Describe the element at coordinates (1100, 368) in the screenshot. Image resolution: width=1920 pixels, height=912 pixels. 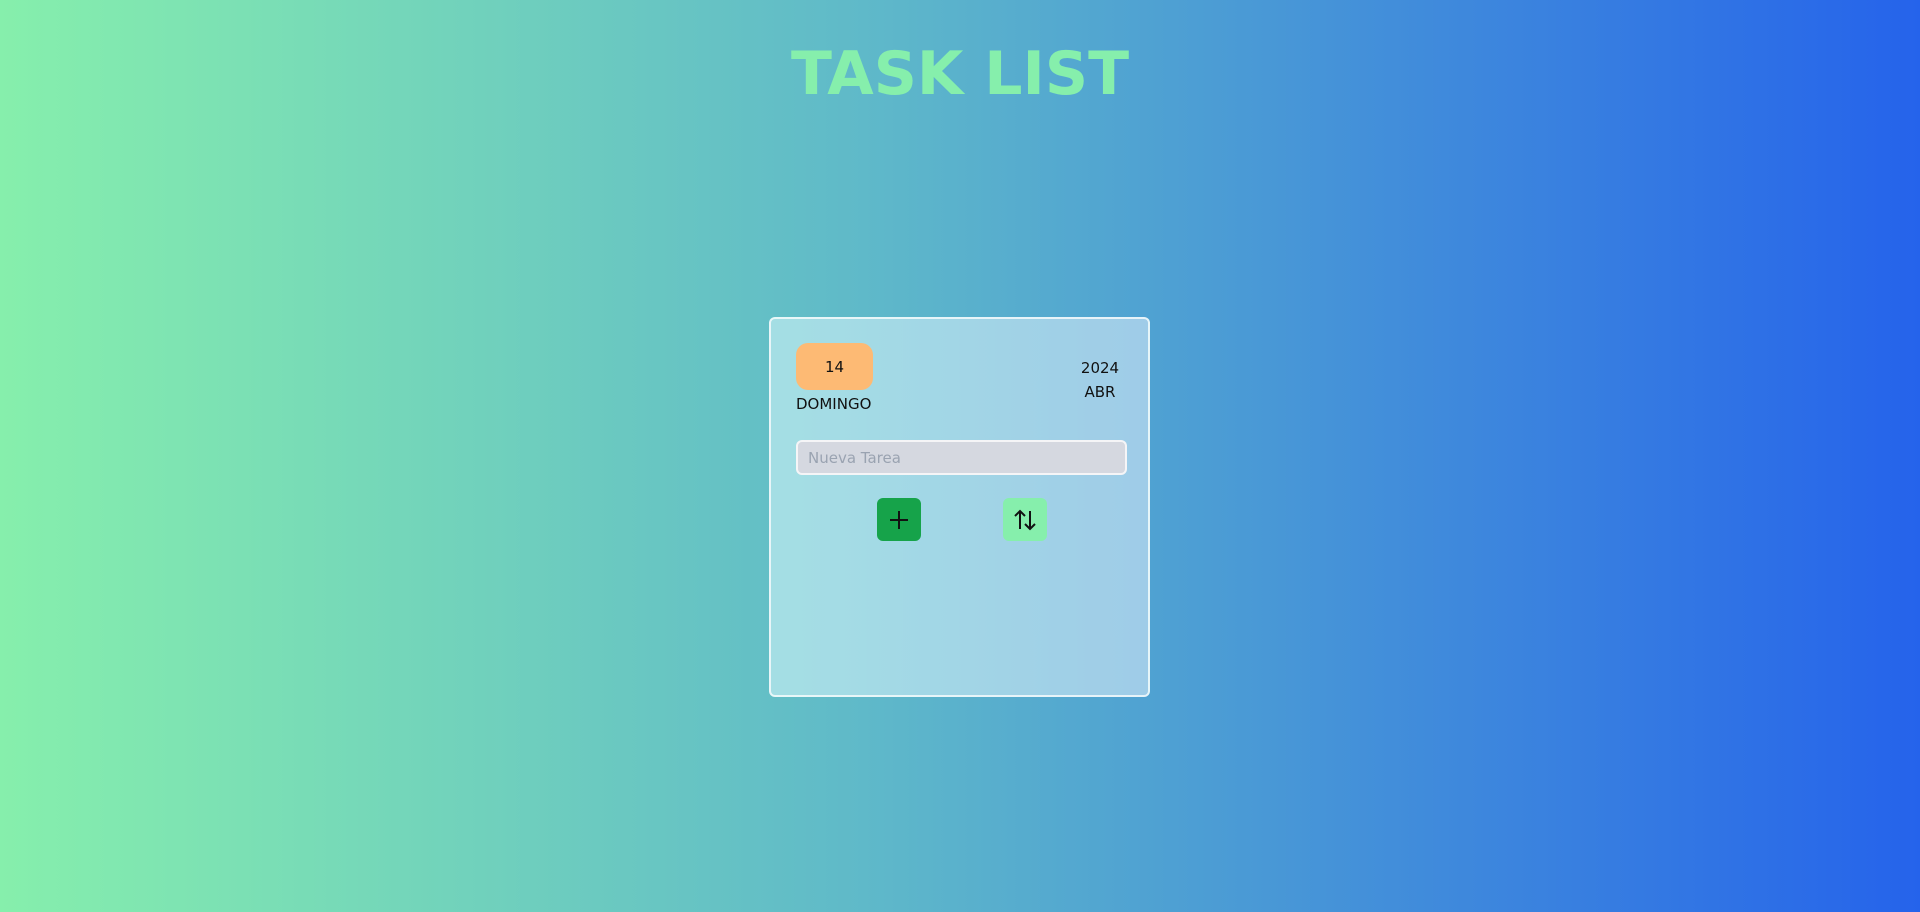
I see `year-label: 2024` at that location.